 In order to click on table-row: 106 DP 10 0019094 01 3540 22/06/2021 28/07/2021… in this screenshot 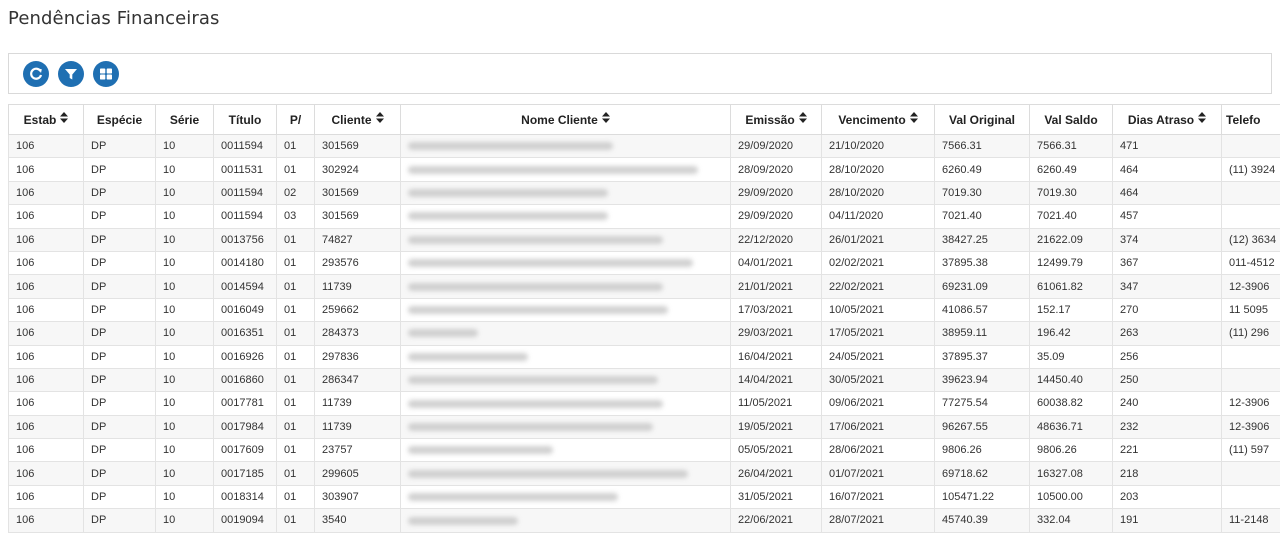, I will do `click(644, 520)`.